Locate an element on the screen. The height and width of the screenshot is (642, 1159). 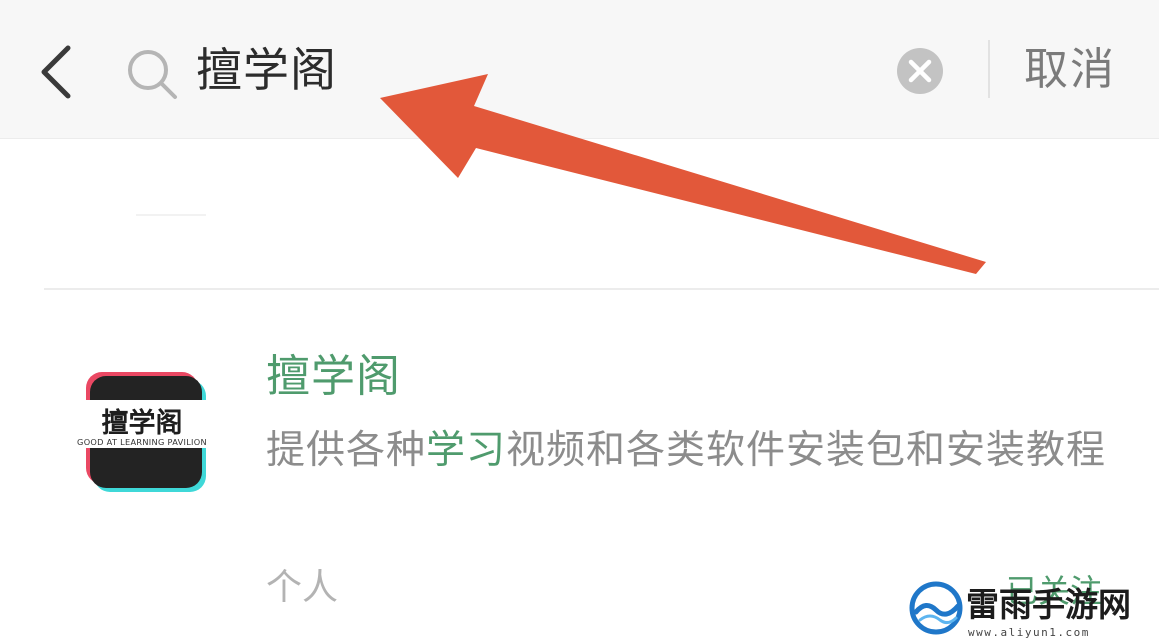
clear-circle-icon is located at coordinates (920, 71).